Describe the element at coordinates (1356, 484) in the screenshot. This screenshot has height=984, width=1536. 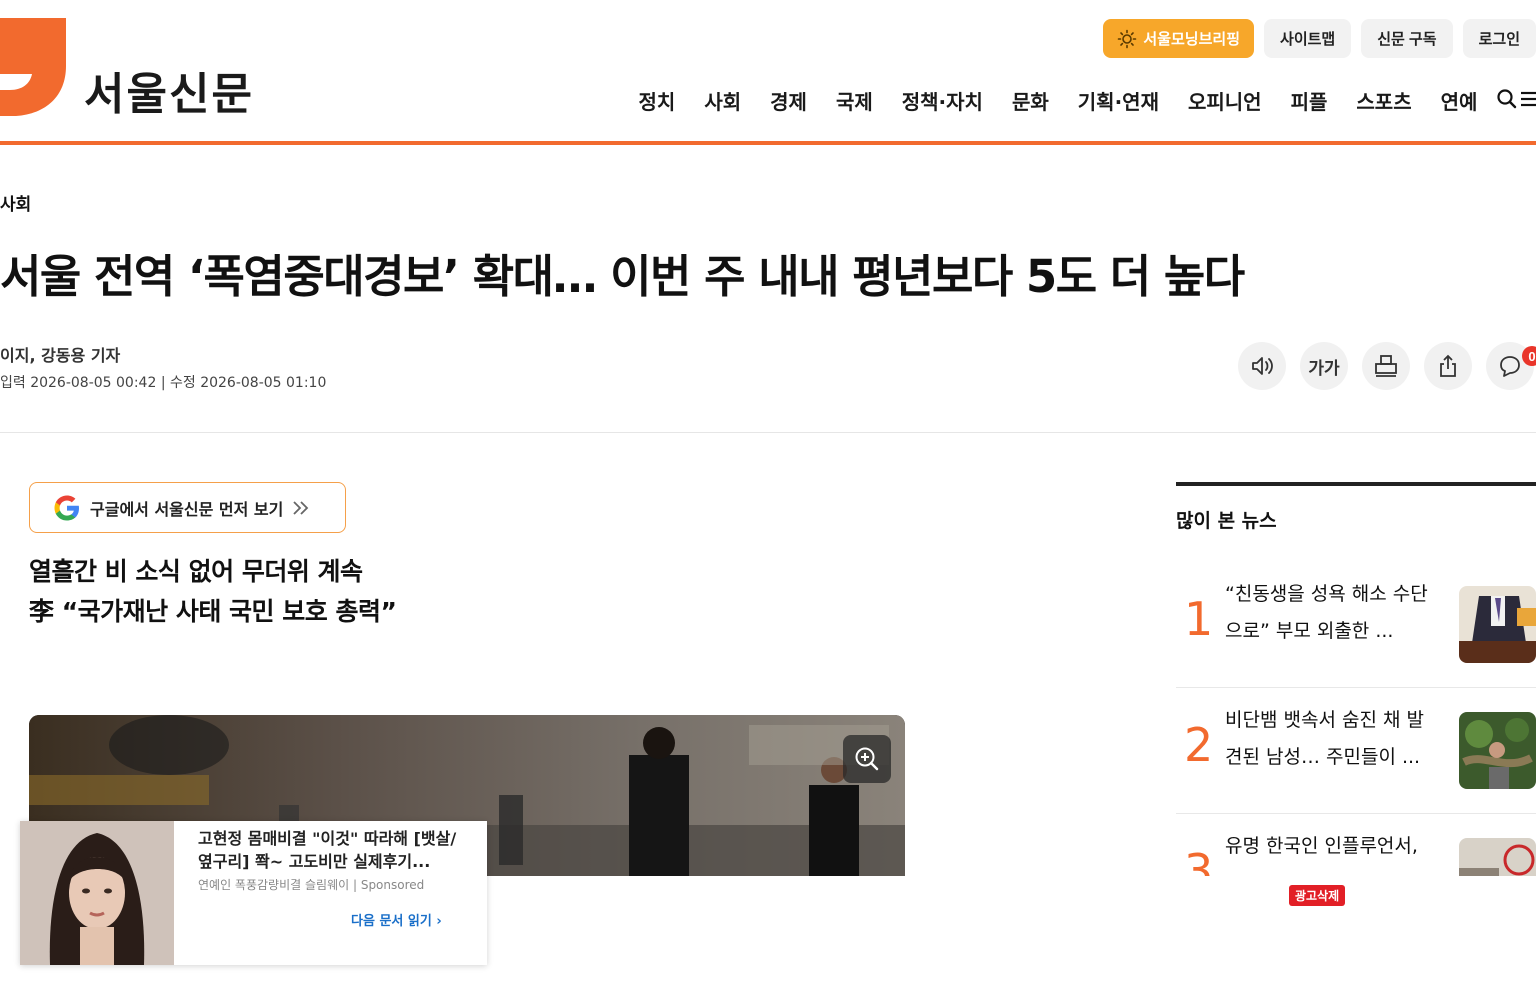
I see `sidebar-topline` at that location.